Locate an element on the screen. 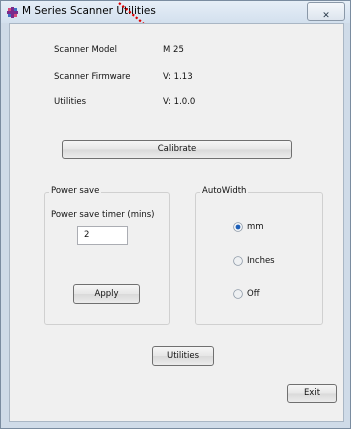 The width and height of the screenshot is (351, 429). power-save-timer-input: 2 is located at coordinates (102, 235).